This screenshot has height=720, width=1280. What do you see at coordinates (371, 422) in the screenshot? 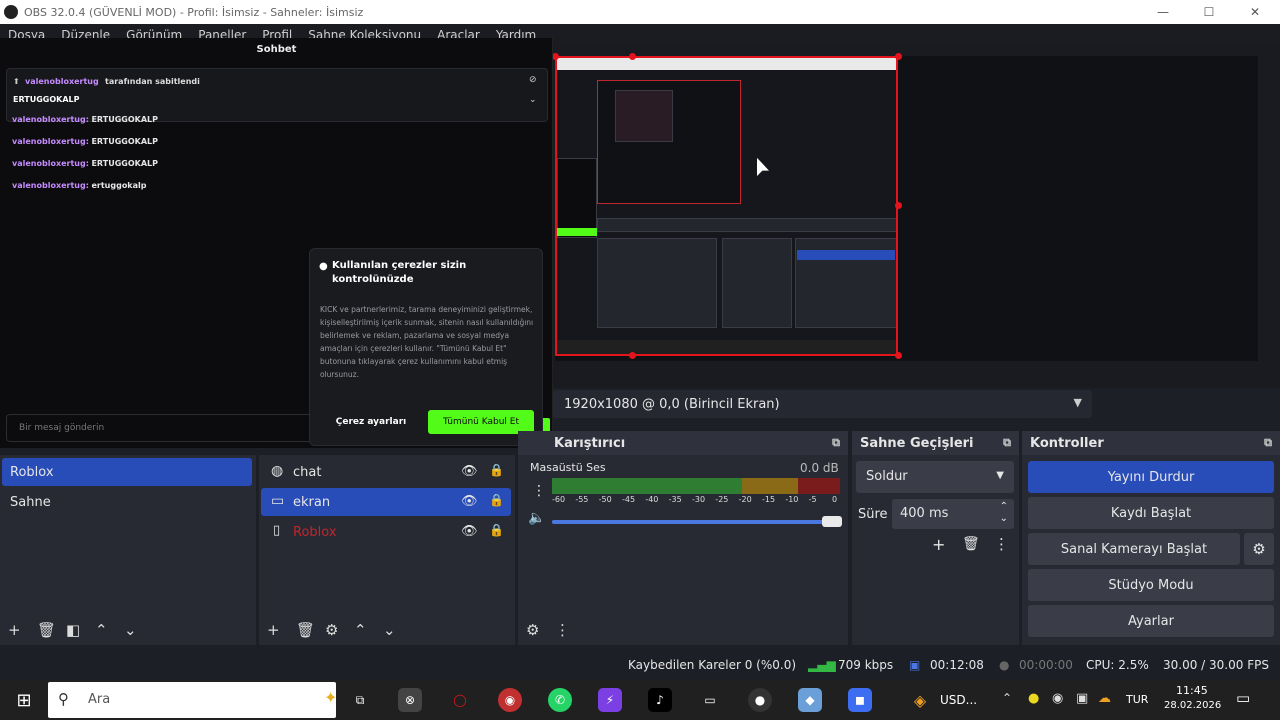
I see `cookie-settings-button: Çerez ayarları` at bounding box center [371, 422].